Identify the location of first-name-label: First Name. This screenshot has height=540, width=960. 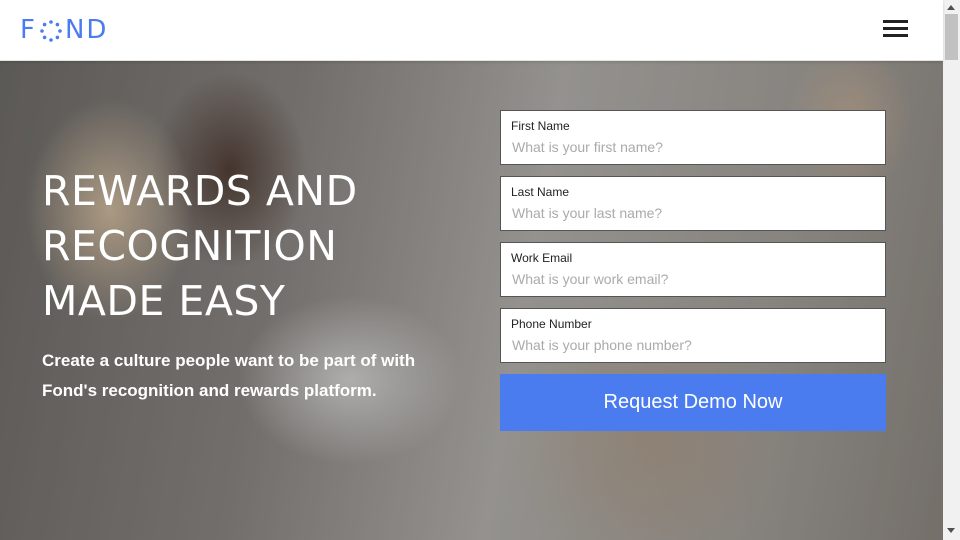
(540, 126).